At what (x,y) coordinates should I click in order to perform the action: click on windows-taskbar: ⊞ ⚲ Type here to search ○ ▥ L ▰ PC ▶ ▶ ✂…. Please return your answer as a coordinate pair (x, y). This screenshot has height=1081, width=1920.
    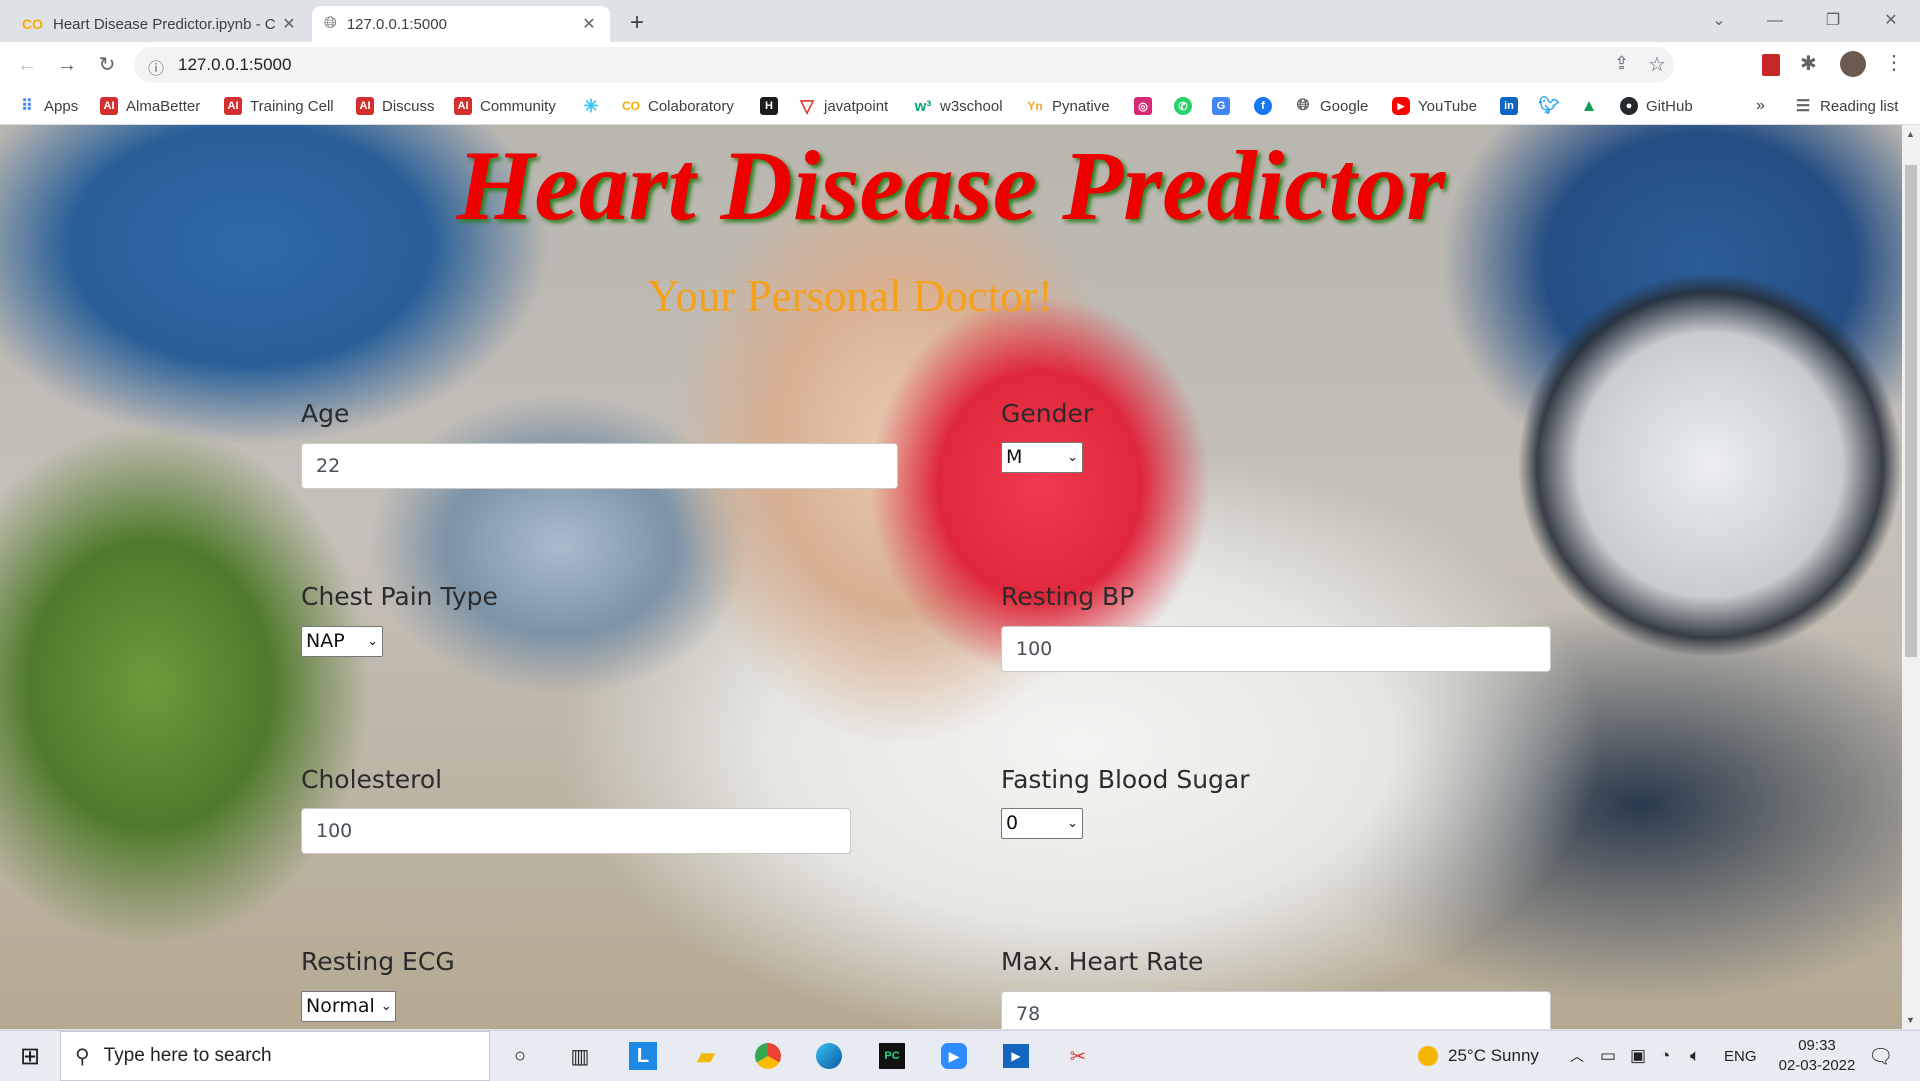
    Looking at the image, I should click on (960, 1055).